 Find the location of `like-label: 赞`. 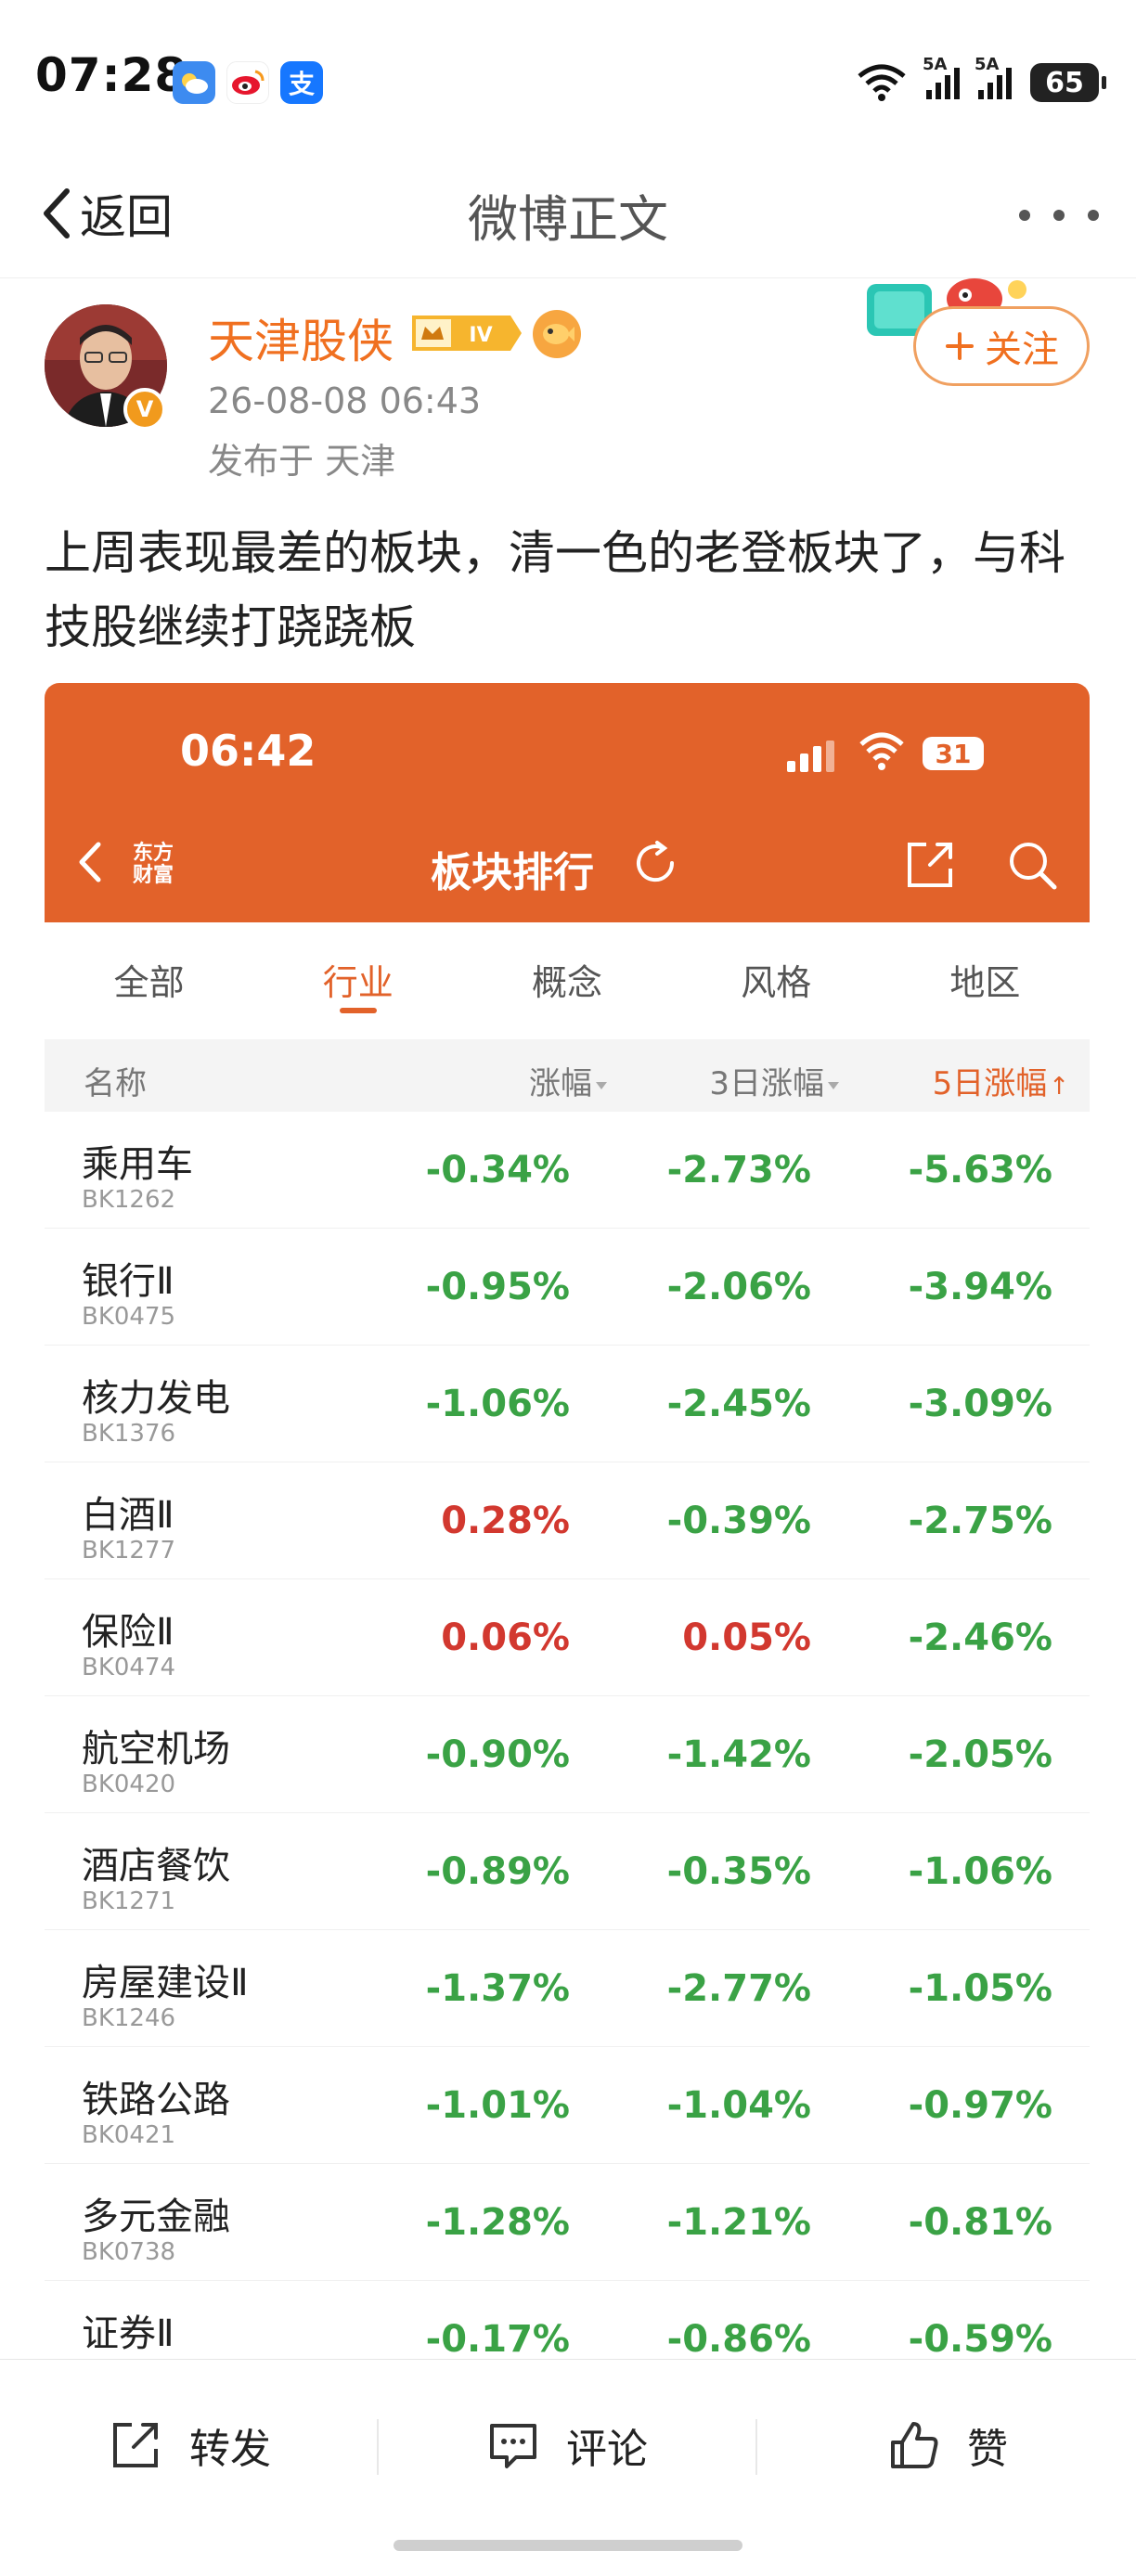

like-label: 赞 is located at coordinates (987, 2449).